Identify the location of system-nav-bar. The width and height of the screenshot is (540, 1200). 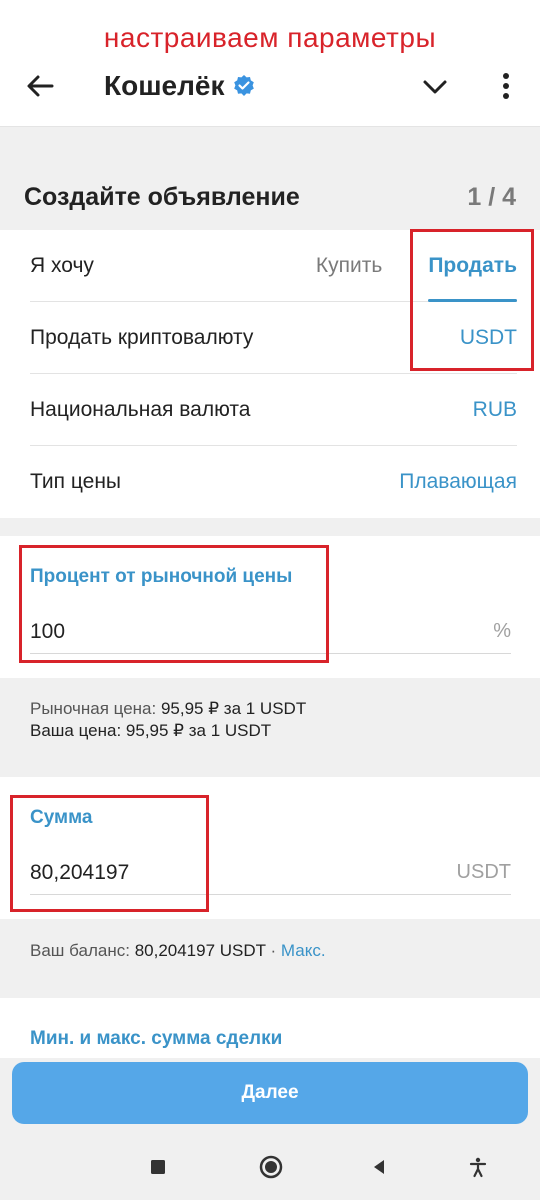
(270, 1167).